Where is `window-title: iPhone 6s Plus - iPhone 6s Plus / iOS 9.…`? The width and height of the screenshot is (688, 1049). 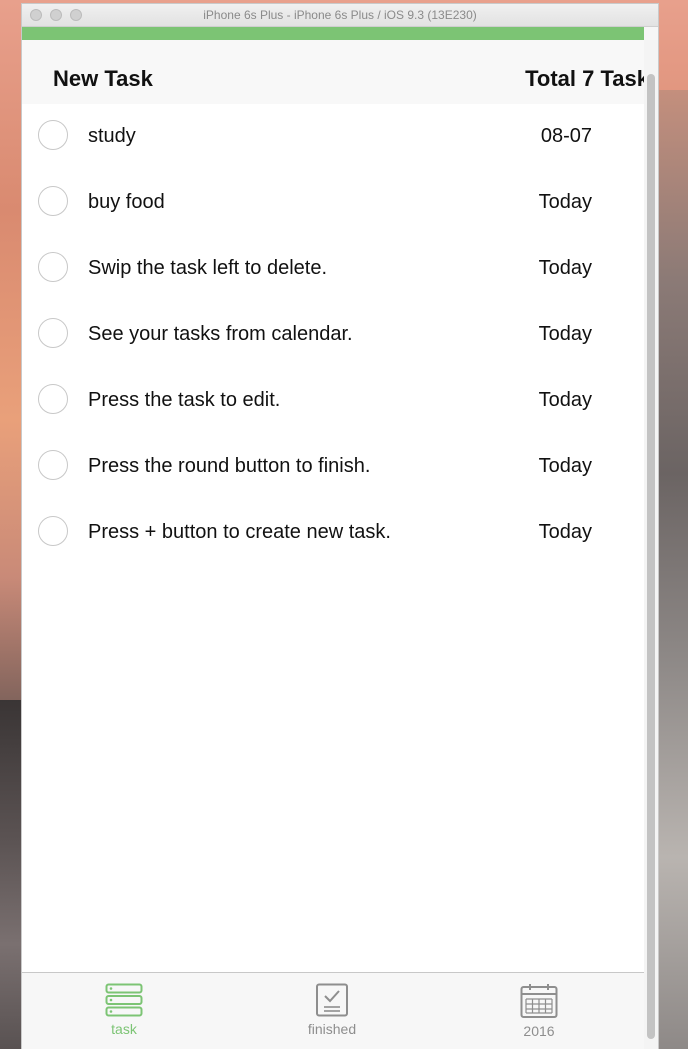
window-title: iPhone 6s Plus - iPhone 6s Plus / iOS 9.… is located at coordinates (340, 15).